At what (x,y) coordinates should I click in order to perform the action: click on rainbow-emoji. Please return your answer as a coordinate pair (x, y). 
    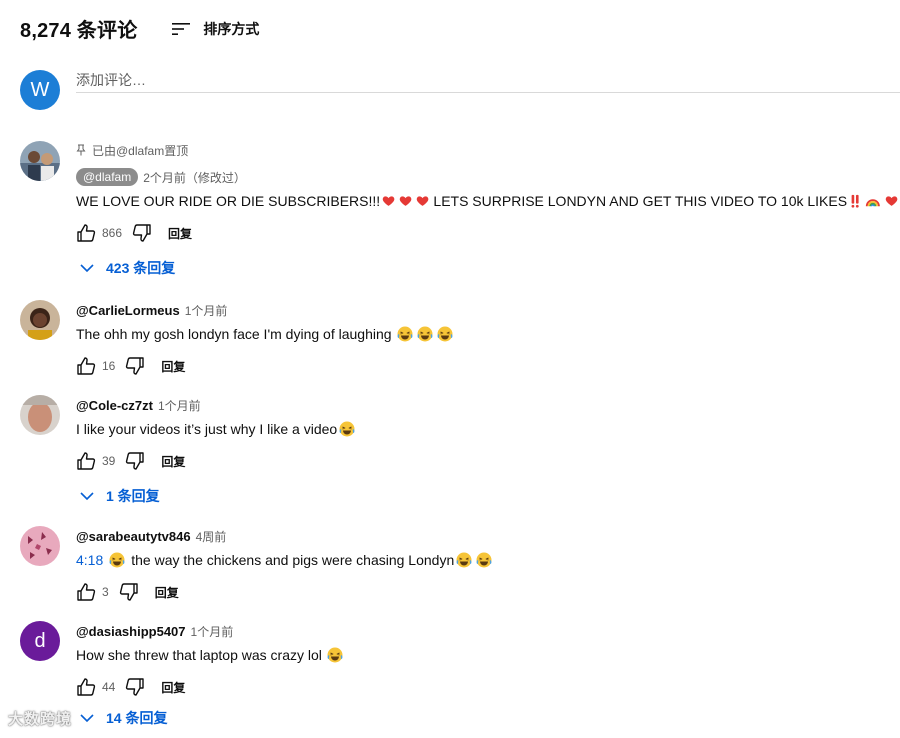
    Looking at the image, I should click on (873, 203).